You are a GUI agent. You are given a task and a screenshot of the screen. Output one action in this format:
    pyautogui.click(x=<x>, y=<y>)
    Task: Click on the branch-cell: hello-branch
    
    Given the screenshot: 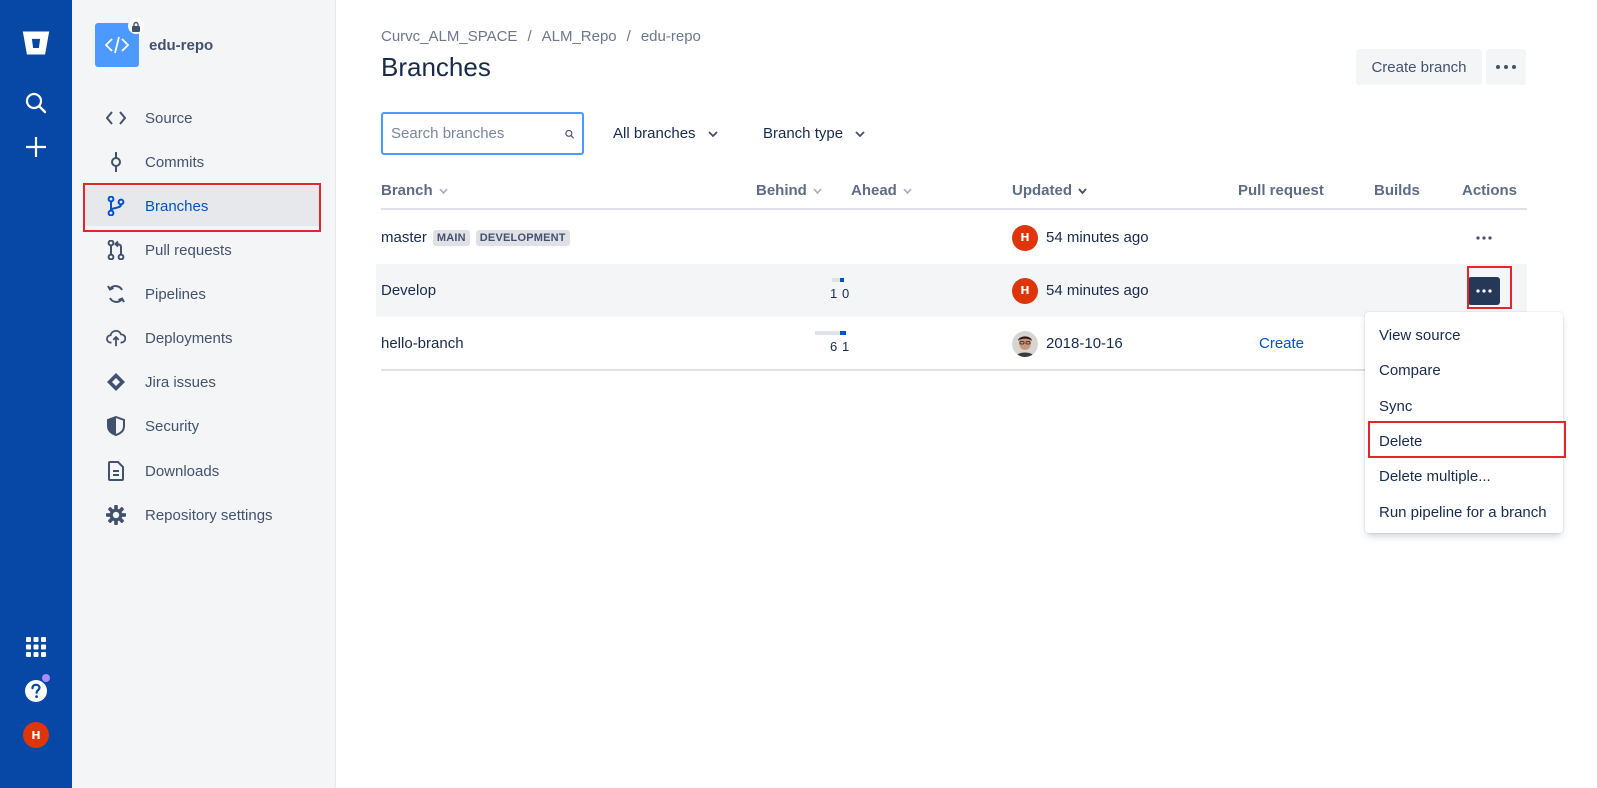 What is the action you would take?
    pyautogui.click(x=422, y=343)
    